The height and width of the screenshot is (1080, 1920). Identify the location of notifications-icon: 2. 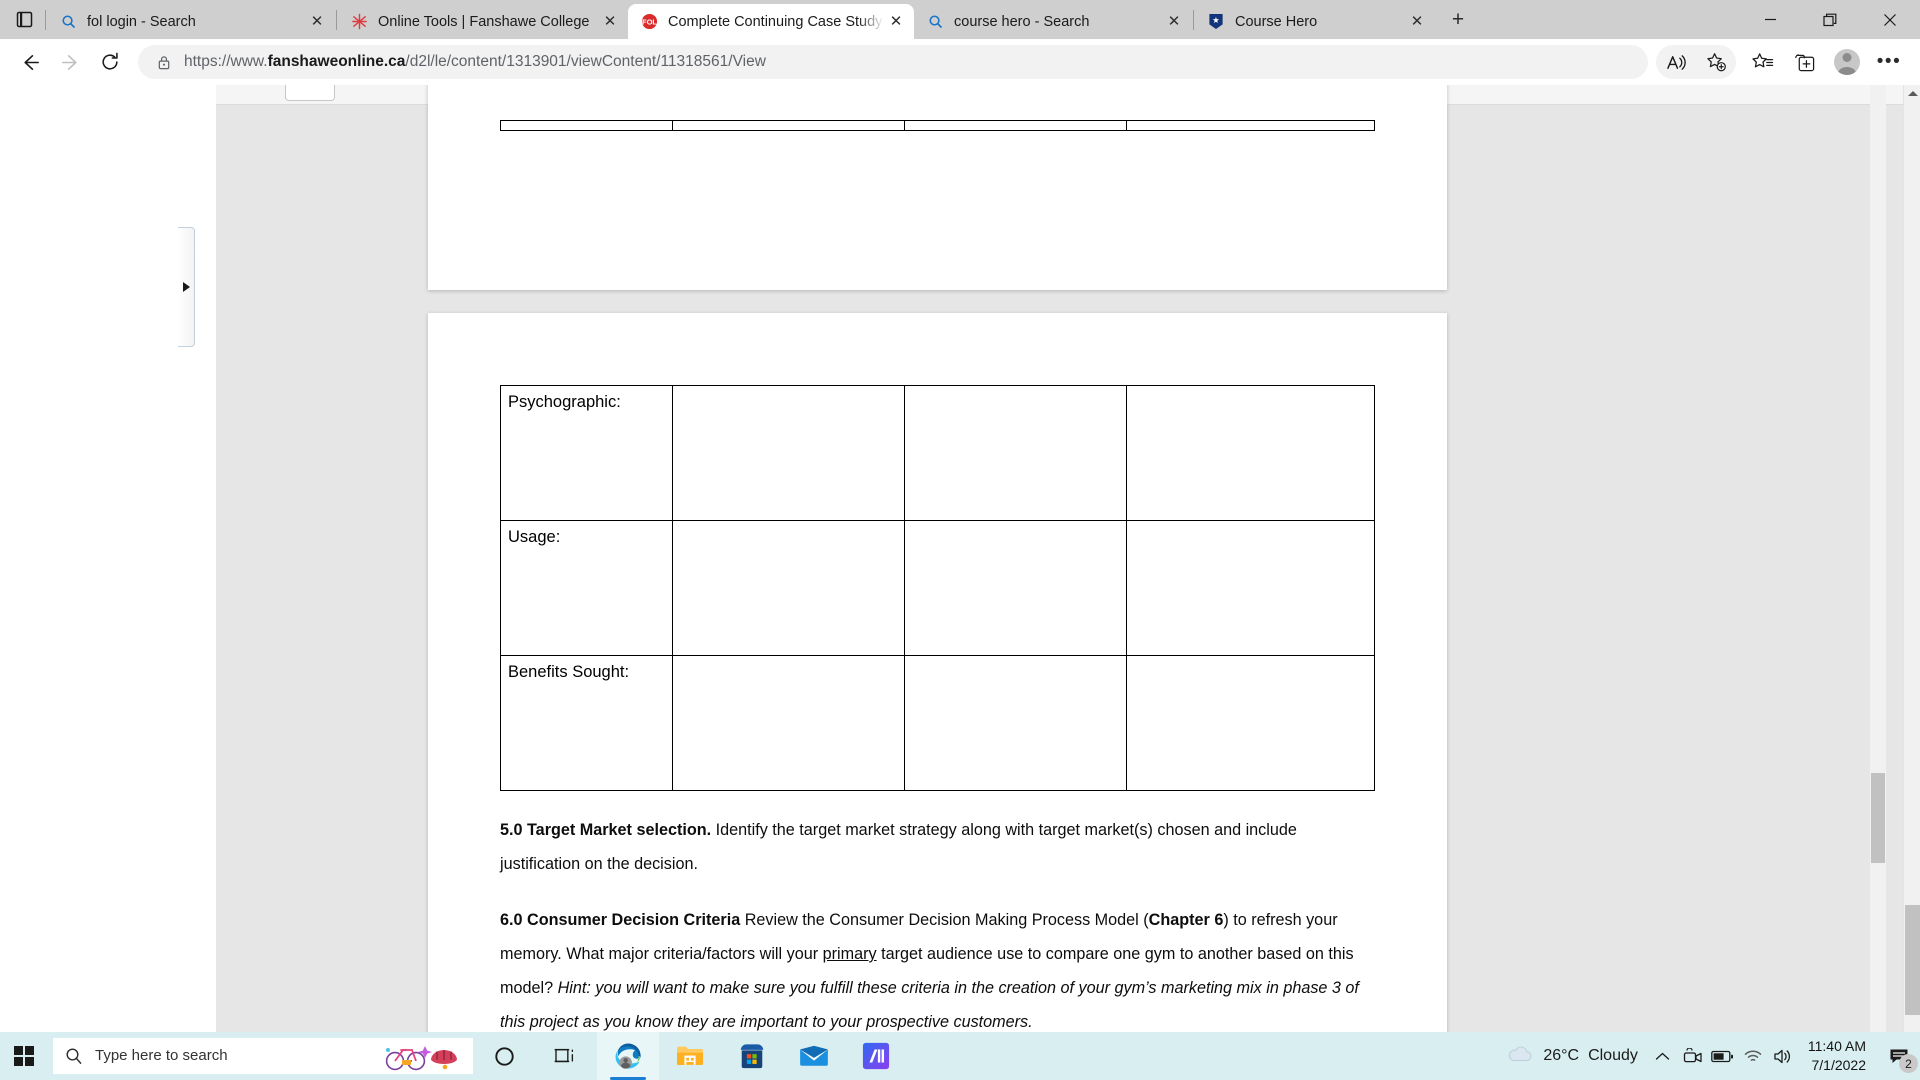
(1899, 1056).